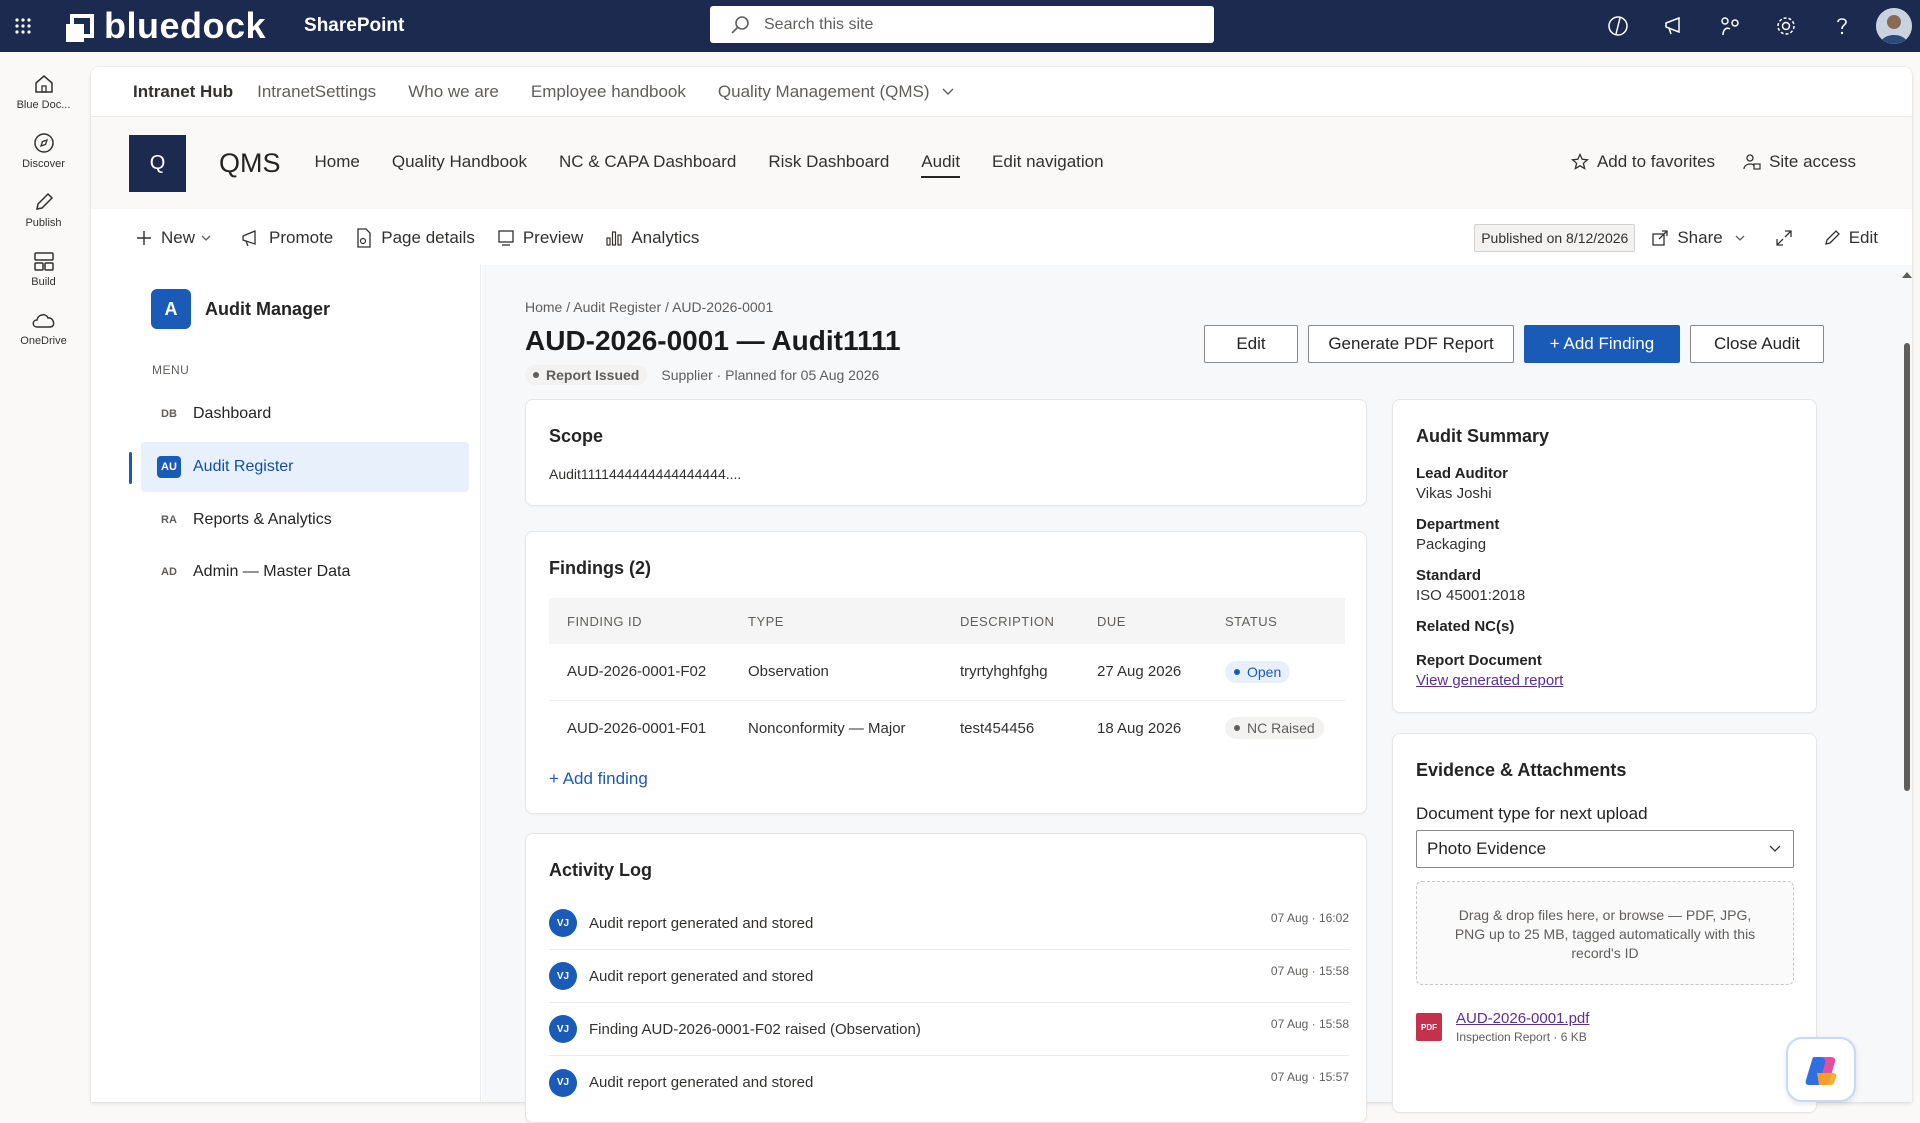 This screenshot has height=1123, width=1920. Describe the element at coordinates (1821, 1069) in the screenshot. I see `copilot-button` at that location.